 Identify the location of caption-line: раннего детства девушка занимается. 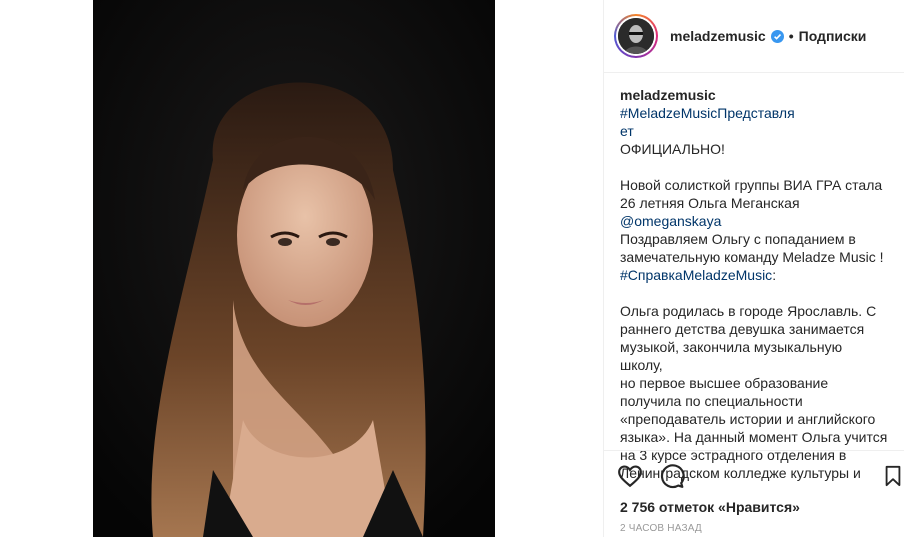
(742, 329).